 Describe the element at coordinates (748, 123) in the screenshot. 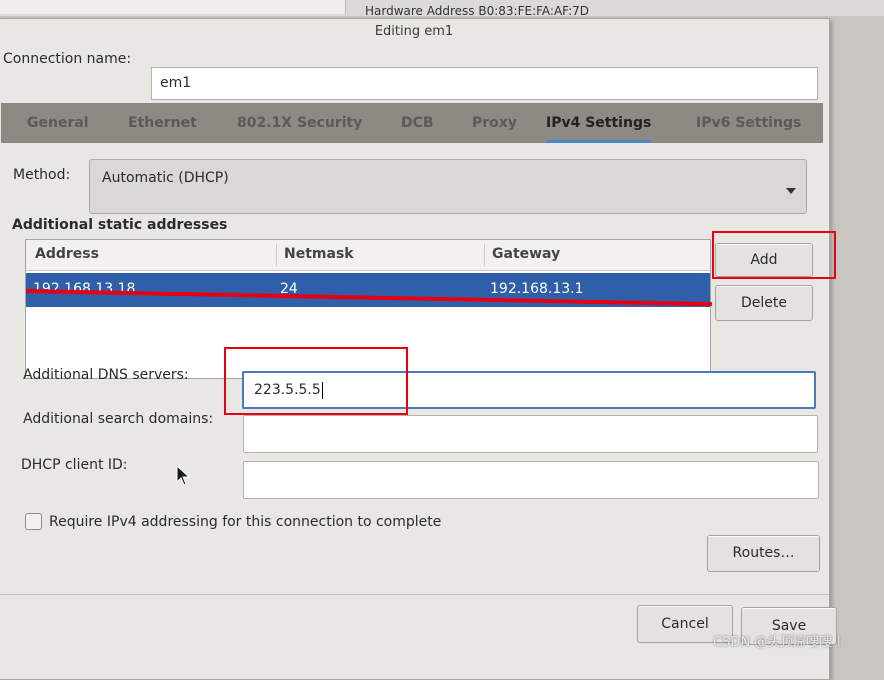

I see `tab-ipv6-settings: IPv6 Settings` at that location.